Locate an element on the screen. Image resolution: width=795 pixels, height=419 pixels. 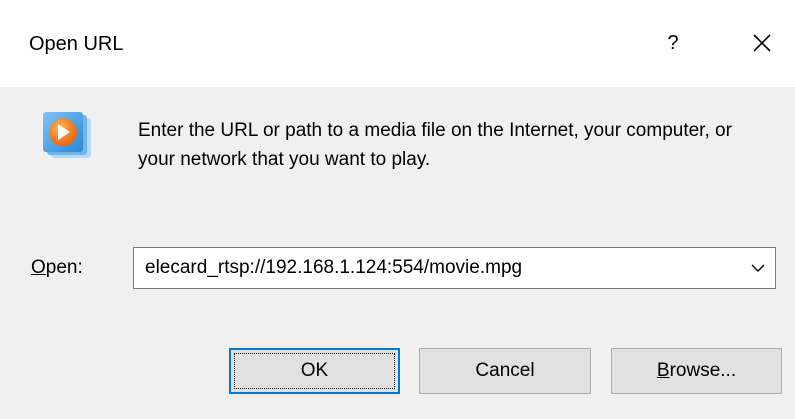
close-icon is located at coordinates (762, 43).